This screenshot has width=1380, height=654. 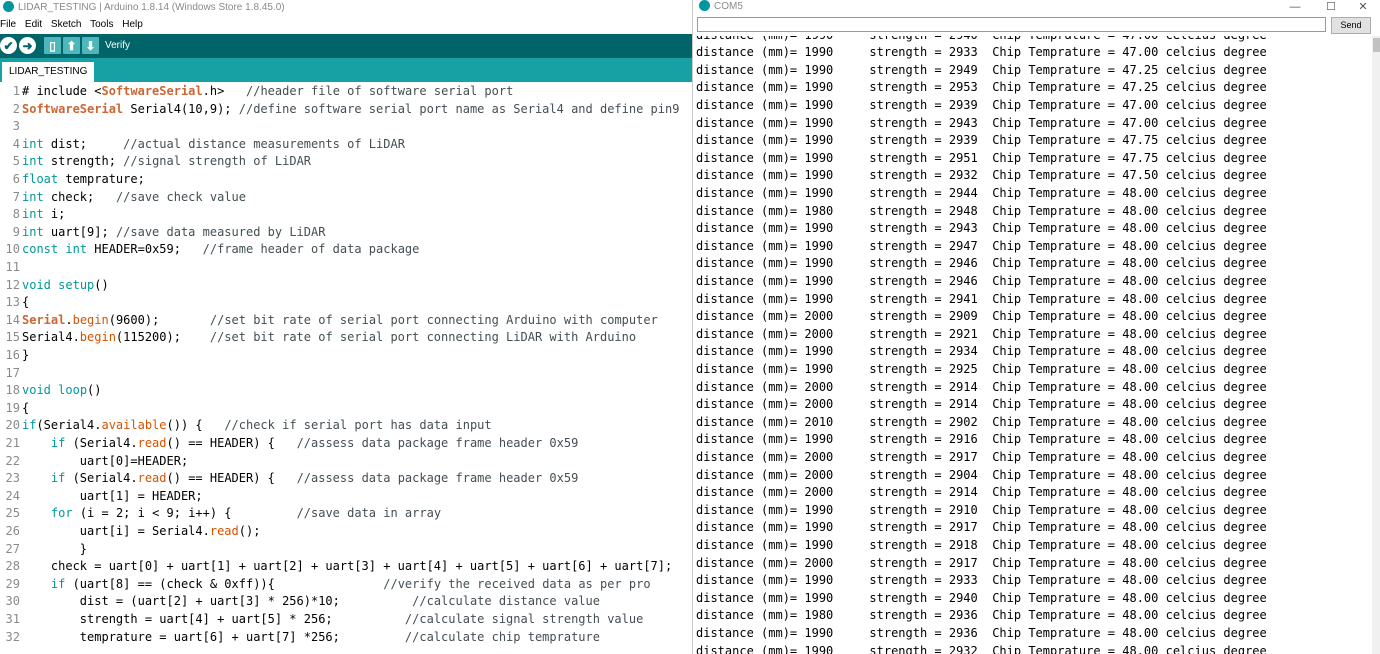 I want to click on verify-button: ✔, so click(x=8, y=45).